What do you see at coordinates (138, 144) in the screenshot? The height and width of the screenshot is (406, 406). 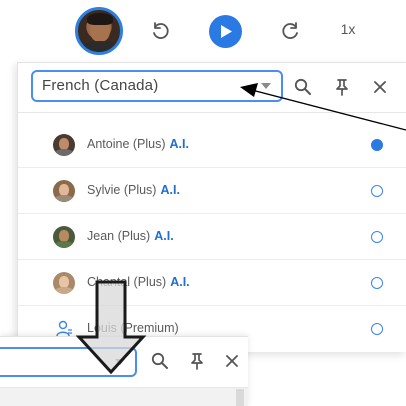 I see `voice-label: Antoine (Plus) A.I.` at bounding box center [138, 144].